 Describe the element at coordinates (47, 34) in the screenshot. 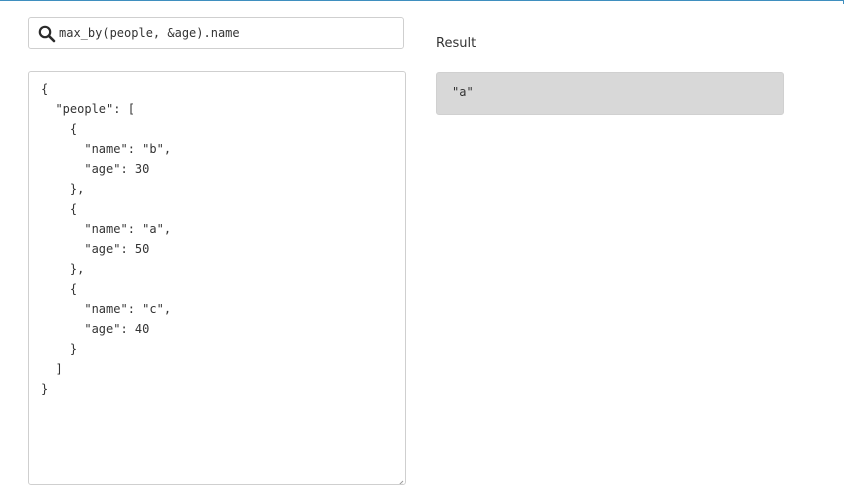

I see `search-icon` at that location.